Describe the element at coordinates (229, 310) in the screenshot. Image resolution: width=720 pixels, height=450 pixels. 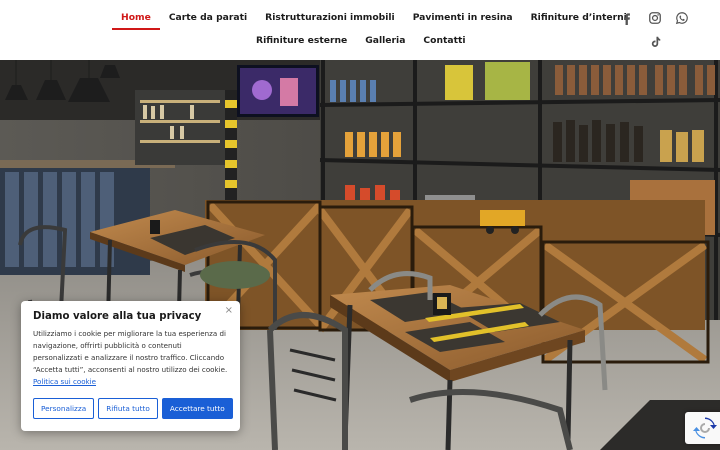
I see `close-icon: ×` at that location.